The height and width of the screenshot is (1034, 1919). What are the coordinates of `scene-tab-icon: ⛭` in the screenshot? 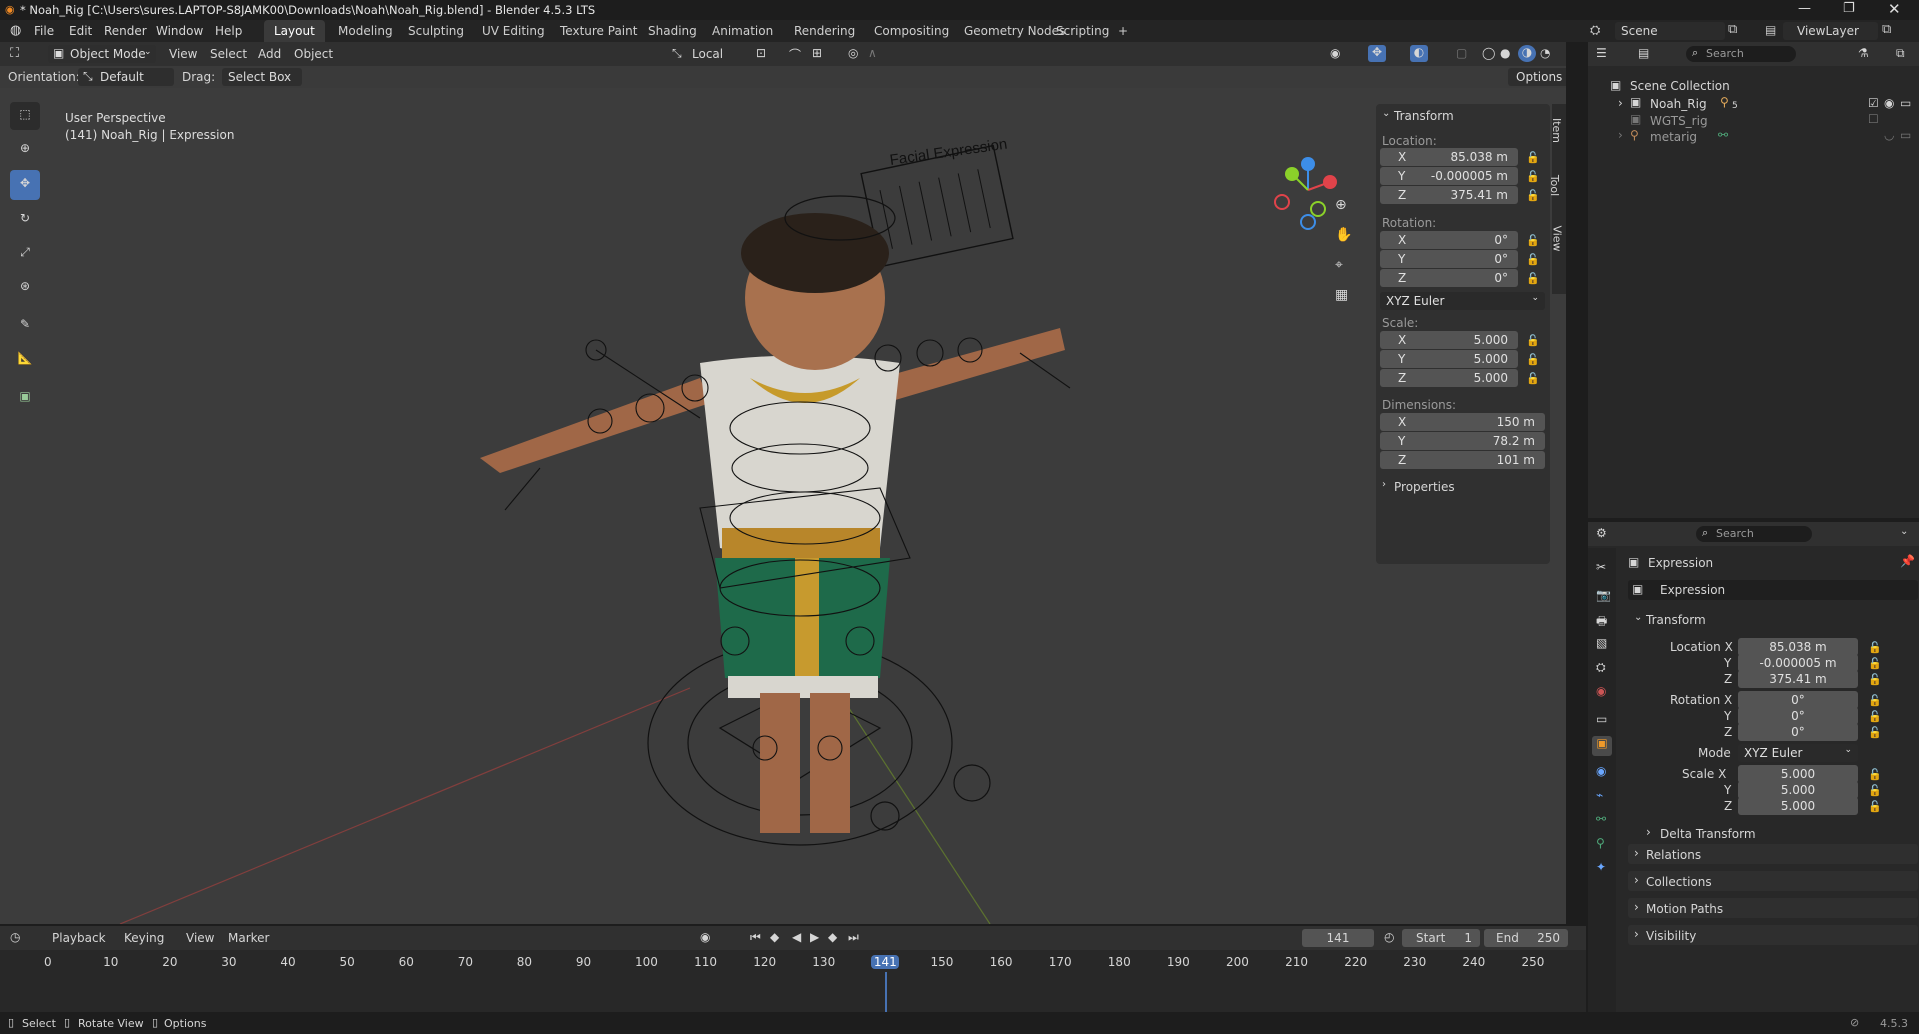 It's located at (1601, 667).